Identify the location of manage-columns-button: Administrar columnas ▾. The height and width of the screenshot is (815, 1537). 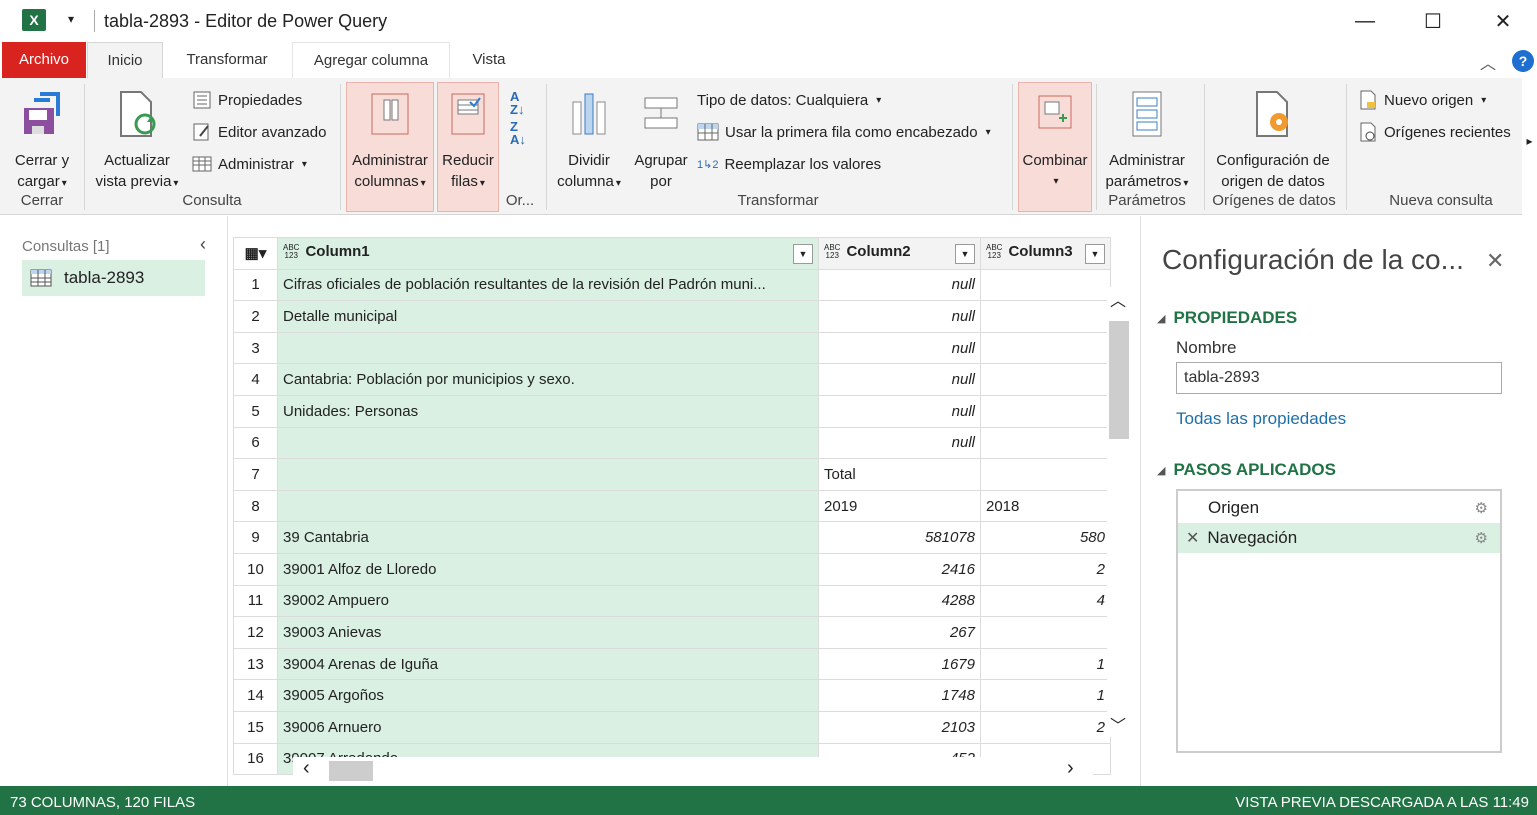
(390, 142).